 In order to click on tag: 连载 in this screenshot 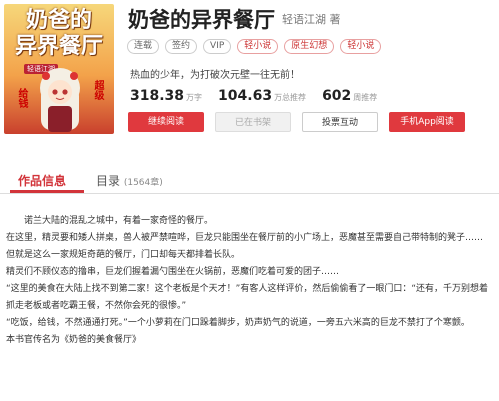, I will do `click(143, 46)`.